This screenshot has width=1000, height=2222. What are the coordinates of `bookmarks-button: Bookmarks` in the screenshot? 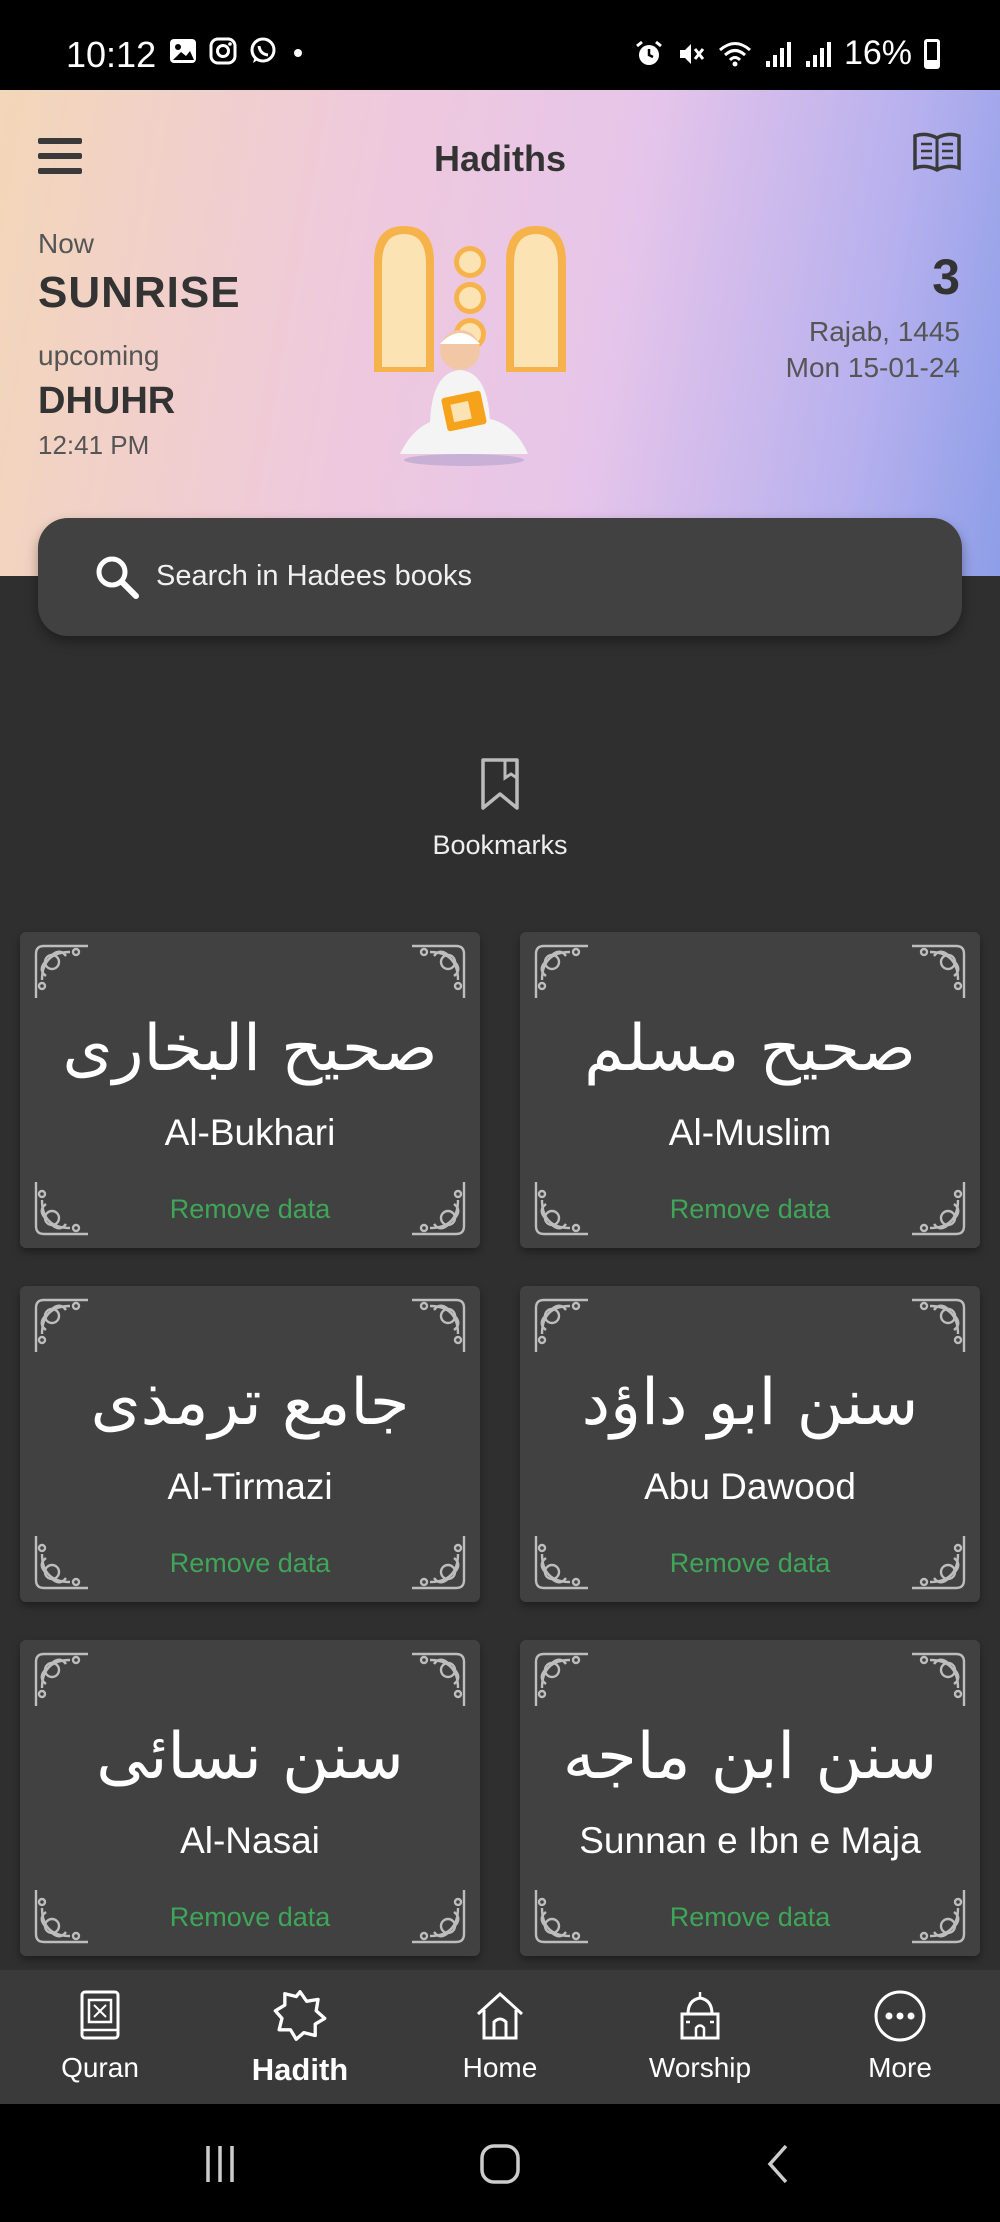 It's located at (500, 816).